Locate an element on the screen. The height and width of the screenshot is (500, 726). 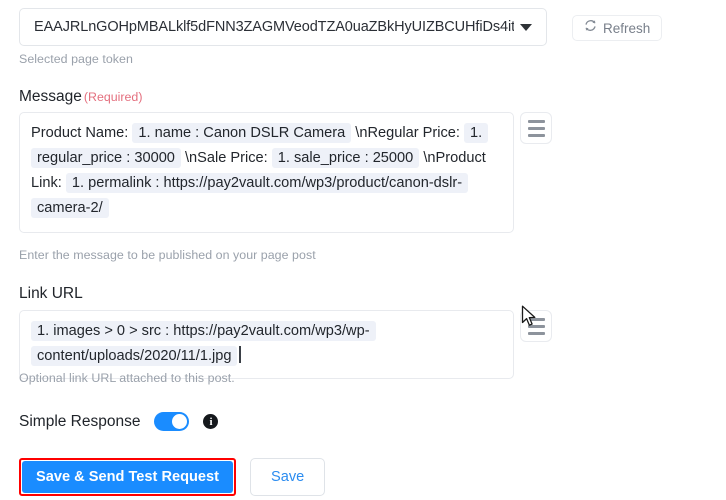
refresh-button: Refresh is located at coordinates (617, 28).